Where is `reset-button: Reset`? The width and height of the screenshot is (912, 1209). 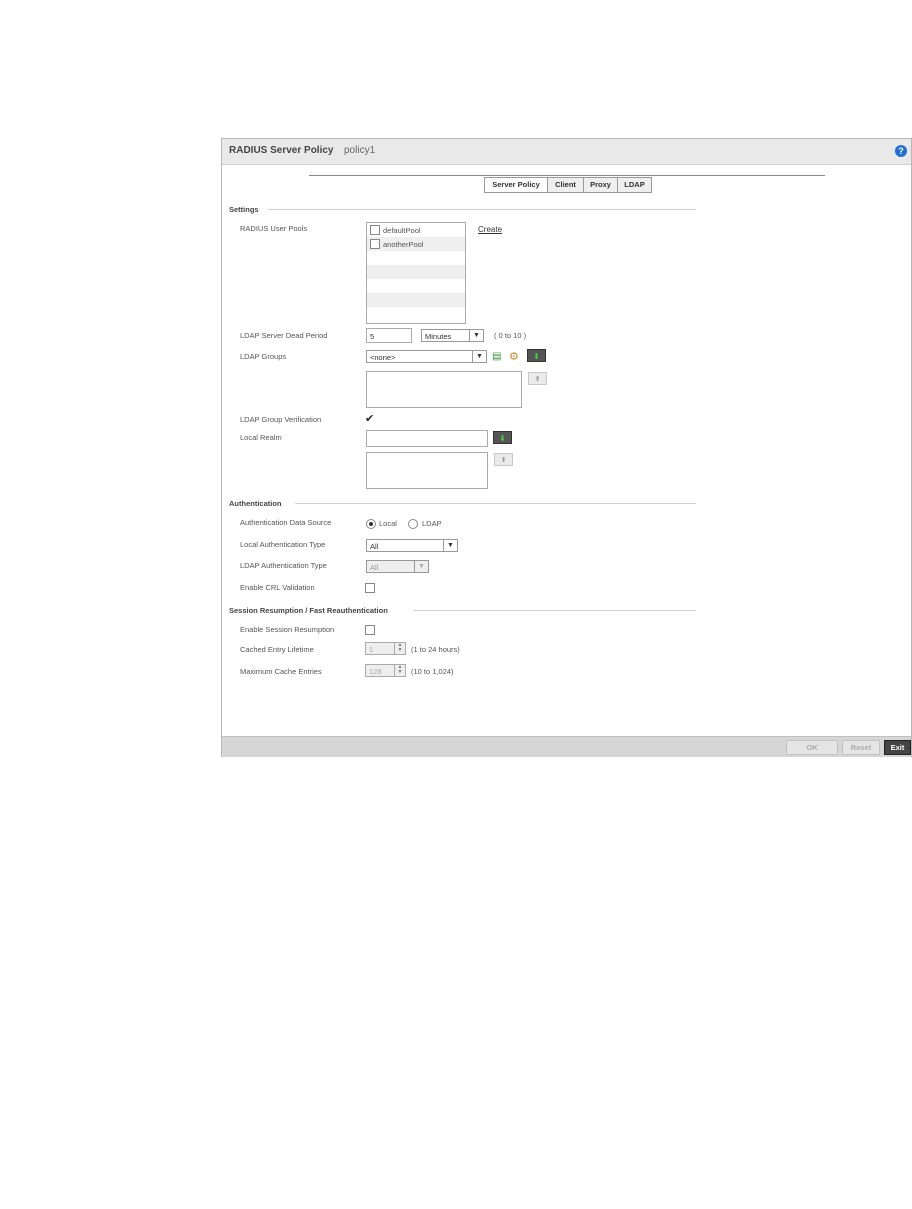
reset-button: Reset is located at coordinates (861, 747).